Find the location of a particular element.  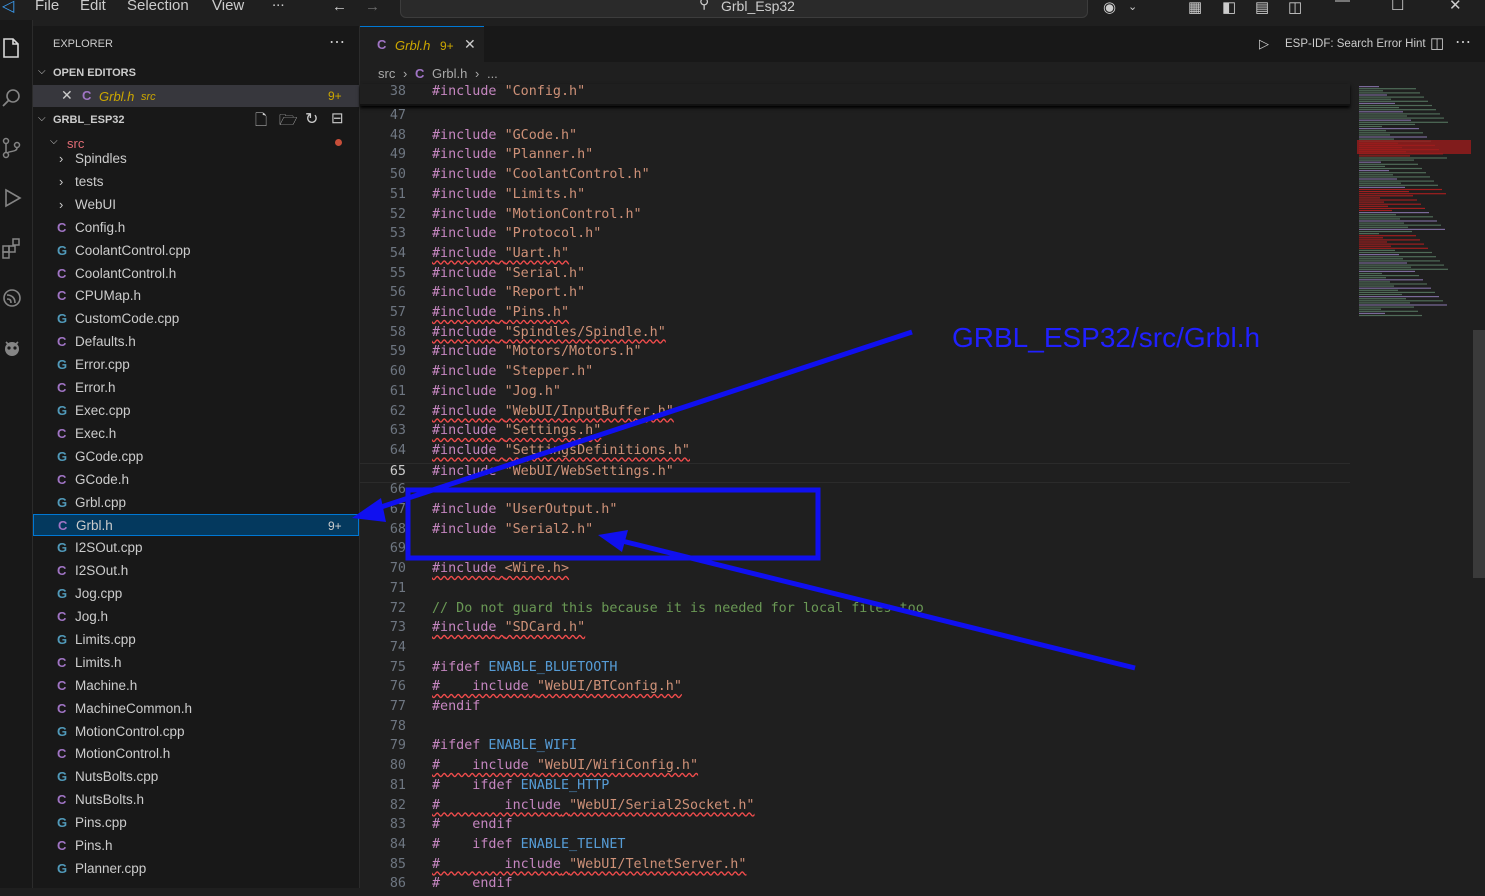

annotation-box is located at coordinates (613, 524).